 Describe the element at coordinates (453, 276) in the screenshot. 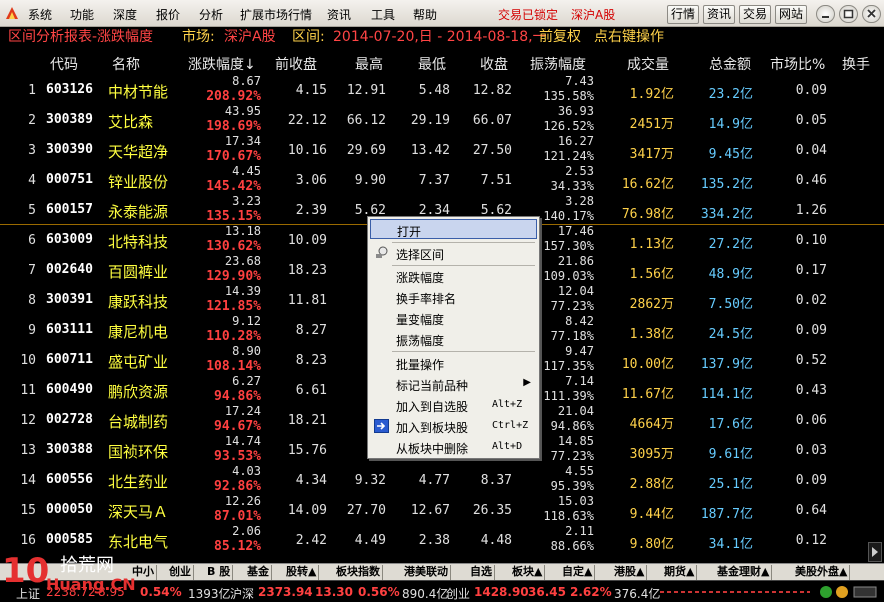

I see `menu-change-pct: 涨跌幅度` at that location.